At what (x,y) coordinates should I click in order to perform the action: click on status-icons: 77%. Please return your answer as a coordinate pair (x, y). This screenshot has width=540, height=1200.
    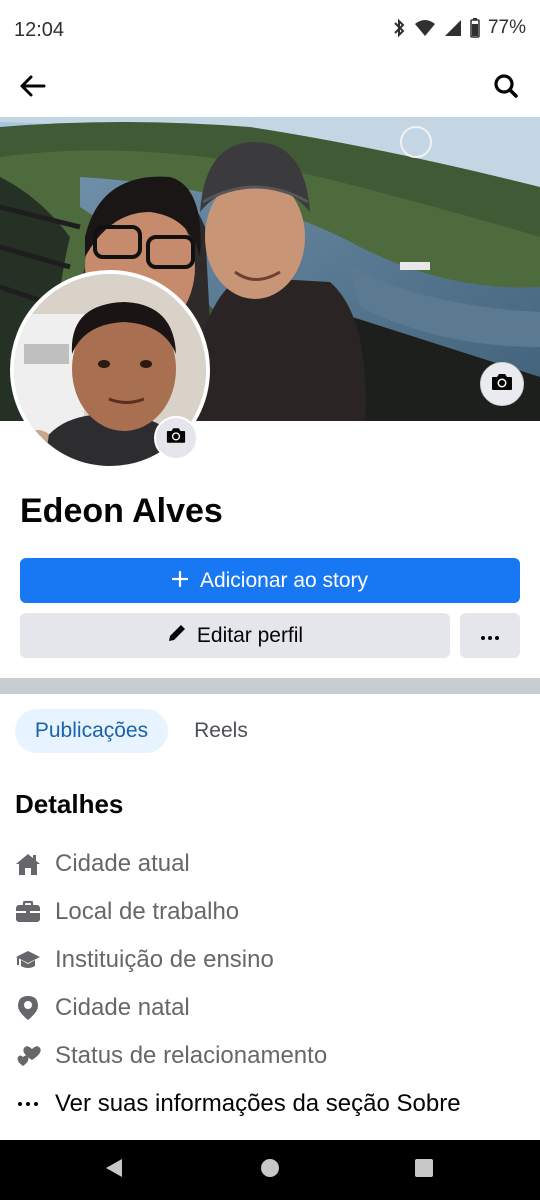
    Looking at the image, I should click on (459, 28).